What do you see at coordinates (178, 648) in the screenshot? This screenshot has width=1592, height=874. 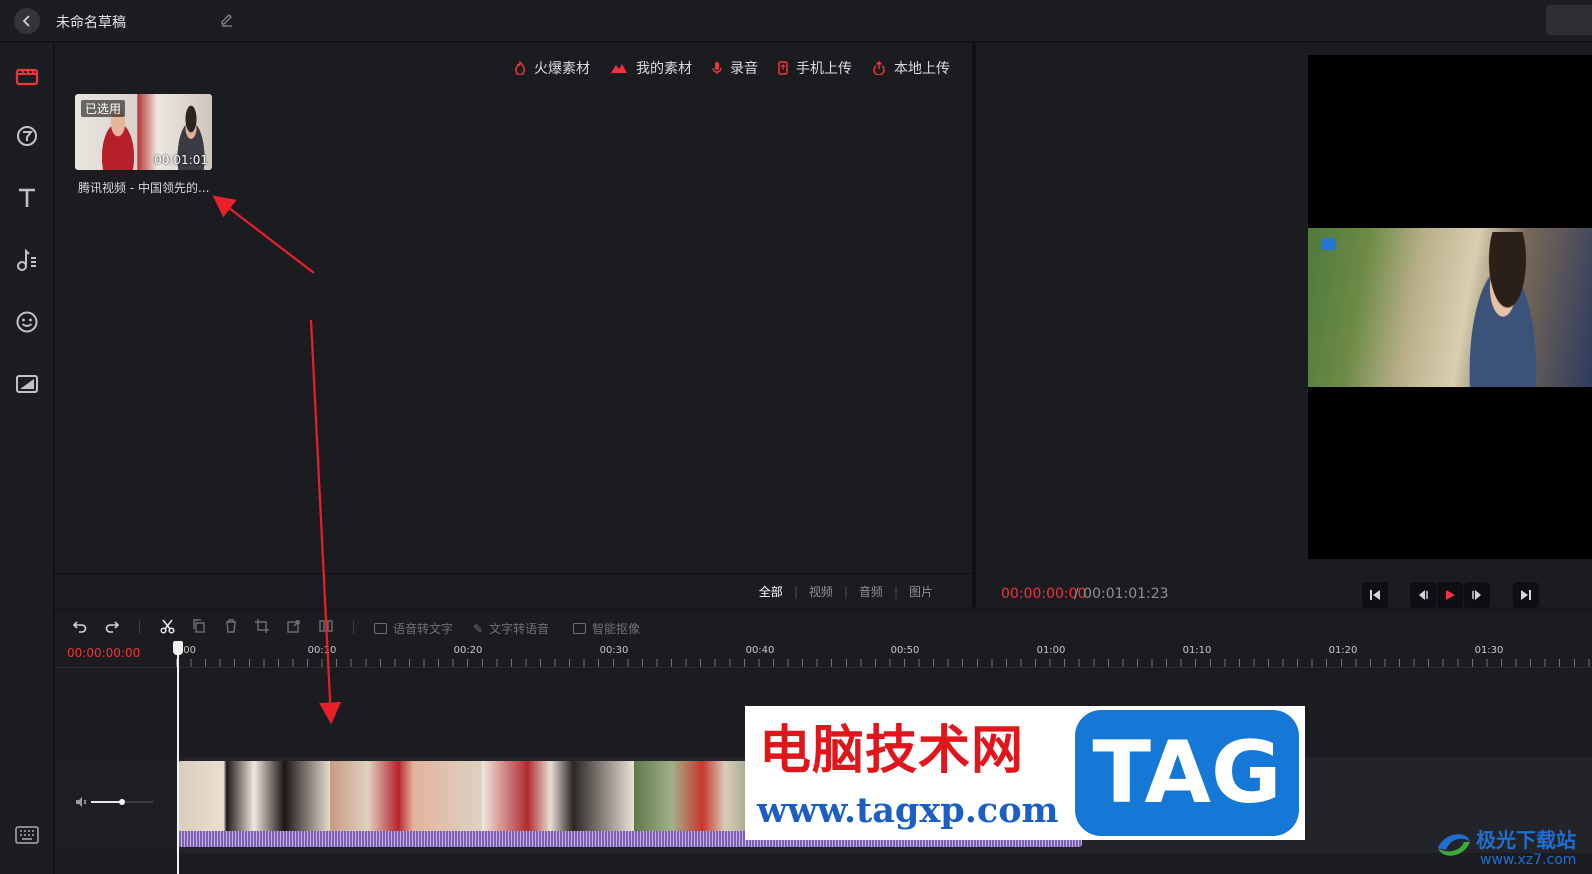 I see `playhead-handle` at bounding box center [178, 648].